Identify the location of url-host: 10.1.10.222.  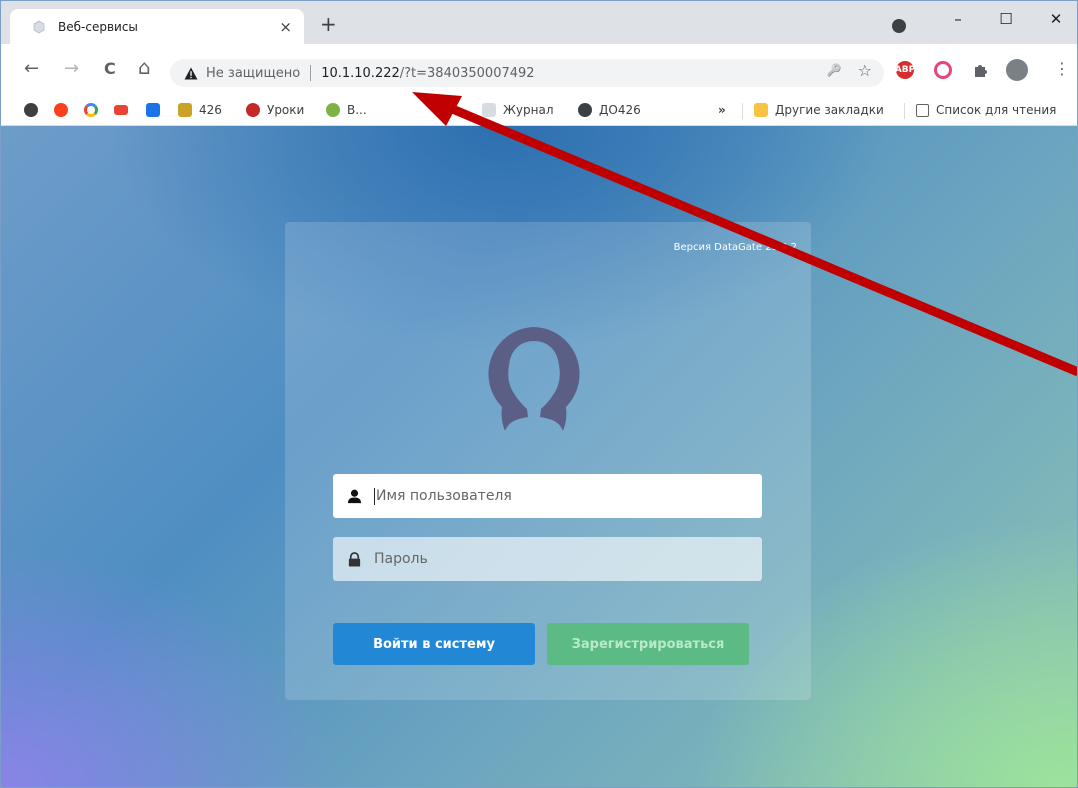
(360, 73).